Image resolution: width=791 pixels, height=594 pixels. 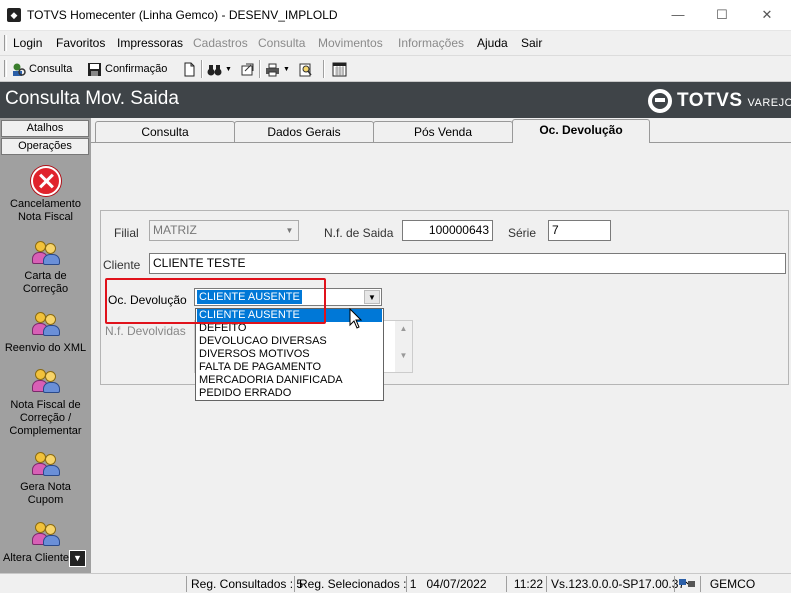 What do you see at coordinates (244, 584) in the screenshot?
I see `status-reg-consultados: Reg. Consultados : 5` at bounding box center [244, 584].